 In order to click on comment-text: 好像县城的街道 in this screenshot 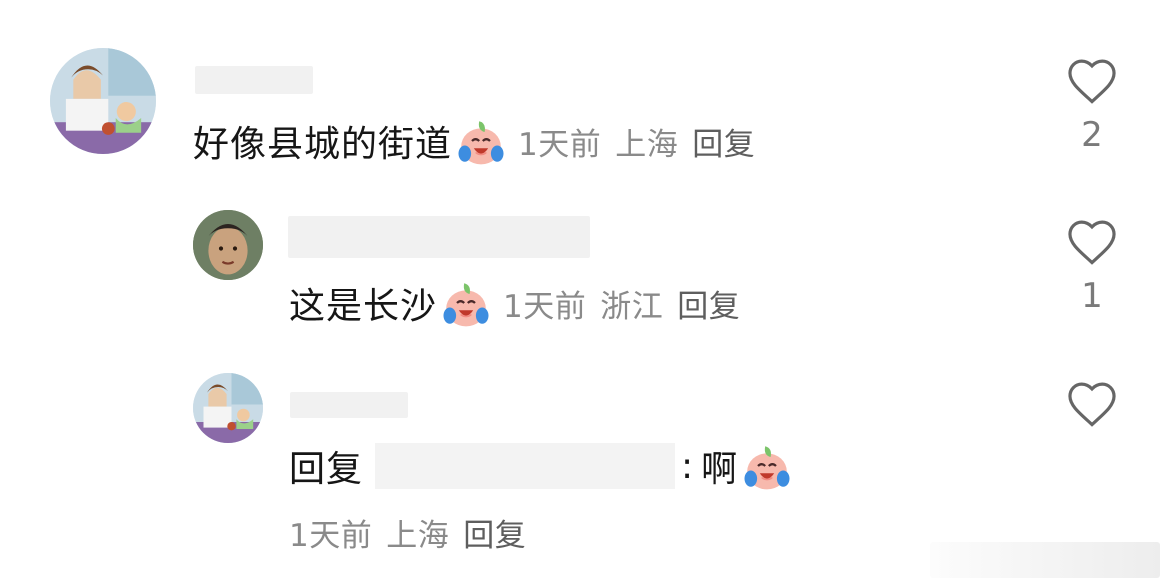, I will do `click(323, 144)`.